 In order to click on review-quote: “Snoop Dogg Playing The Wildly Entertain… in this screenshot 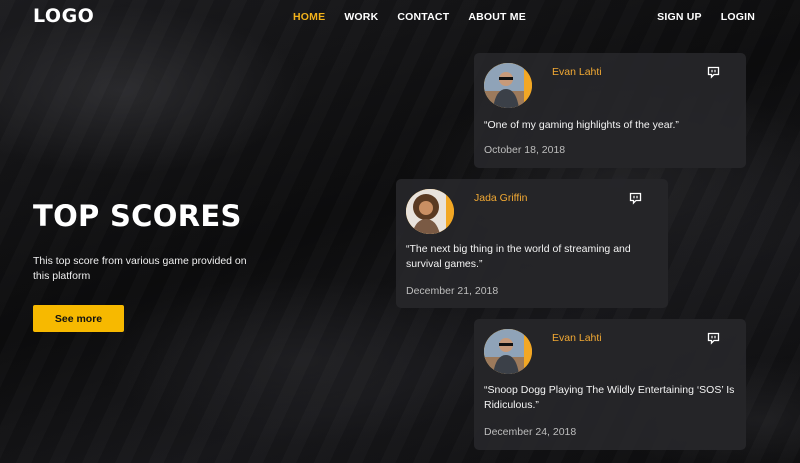, I will do `click(609, 397)`.